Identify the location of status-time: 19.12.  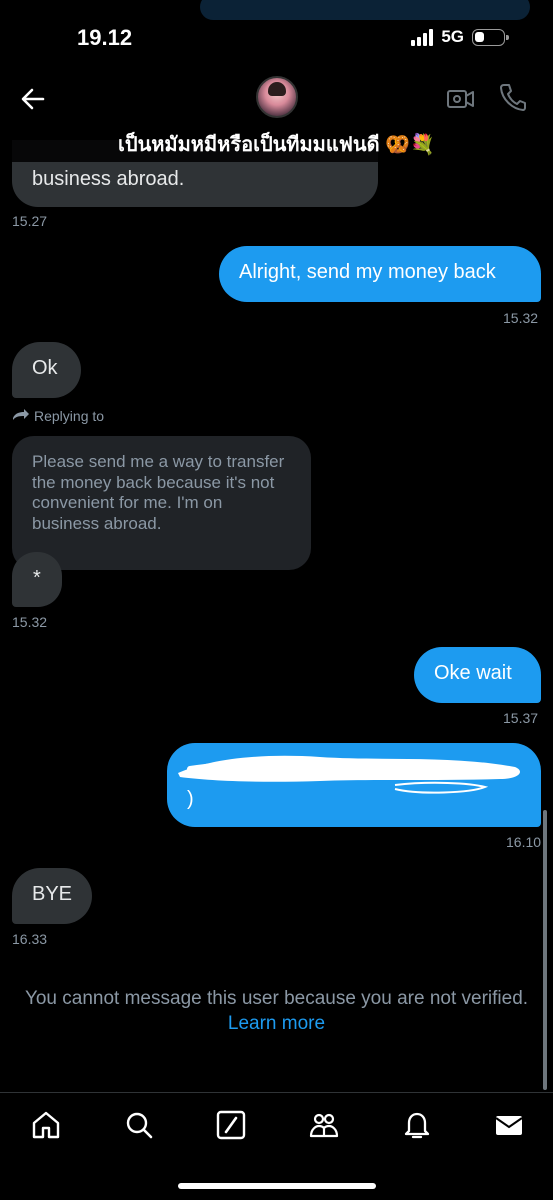
(105, 37).